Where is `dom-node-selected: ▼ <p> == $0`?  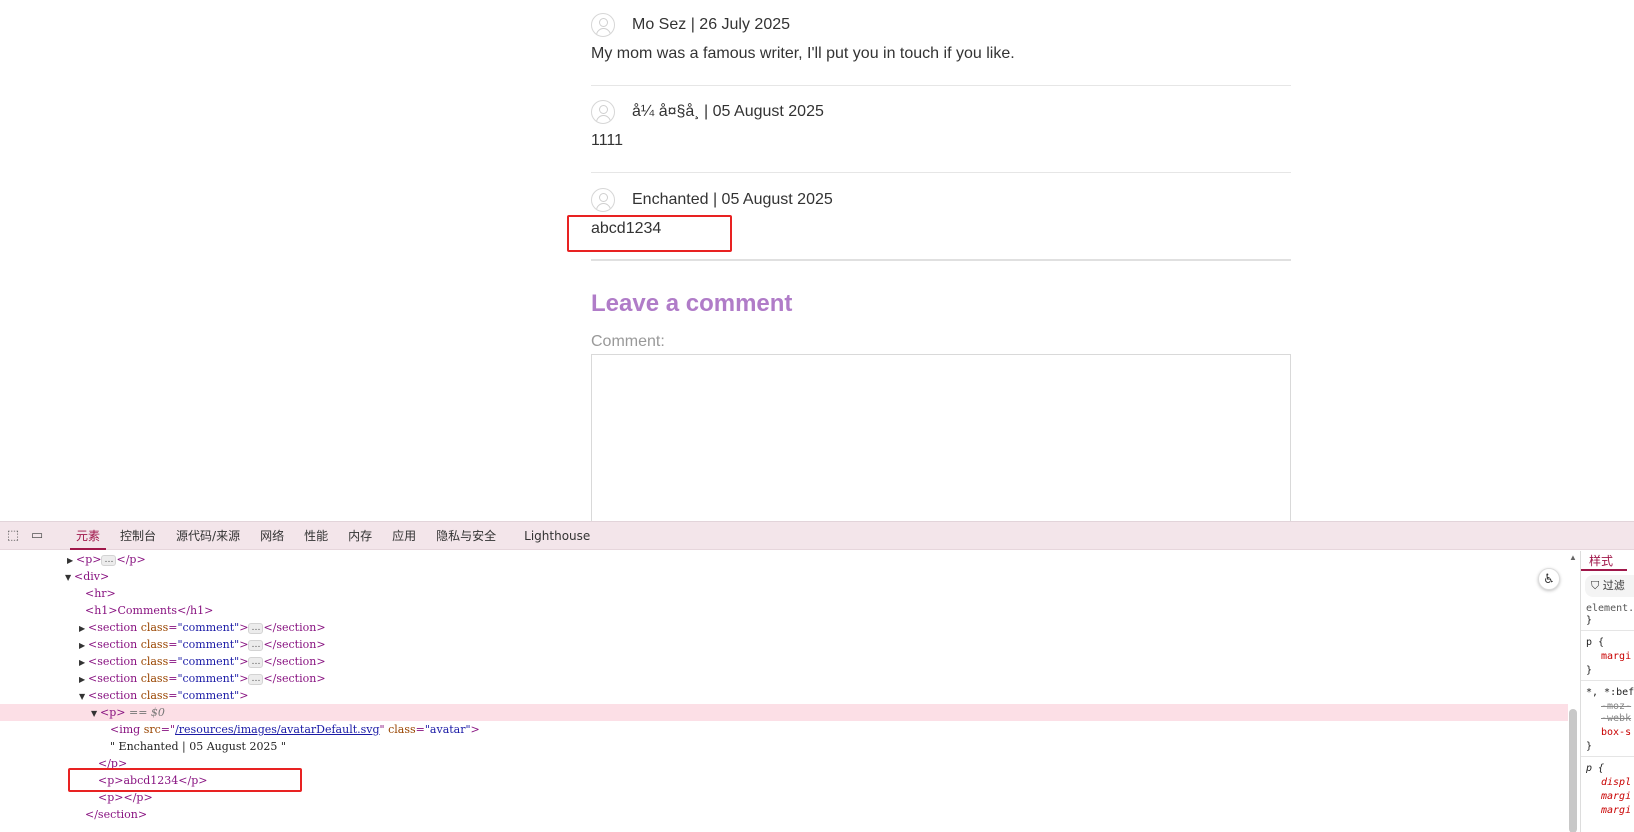
dom-node-selected: ▼ <p> == $0 is located at coordinates (784, 712).